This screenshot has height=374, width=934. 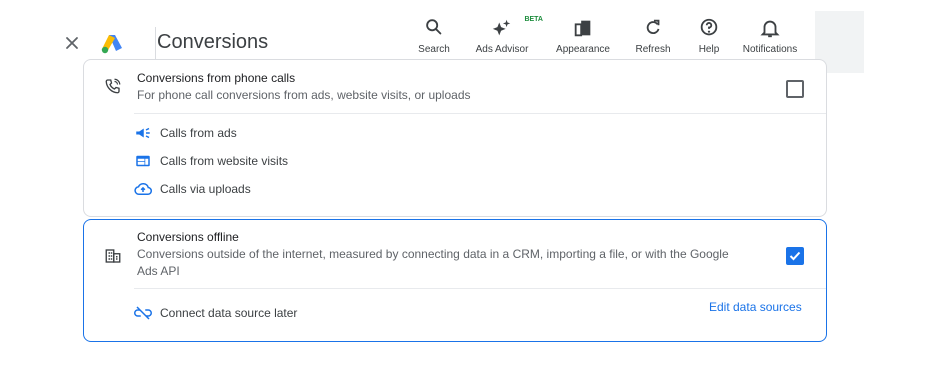 What do you see at coordinates (434, 36) in the screenshot?
I see `search-button: Search` at bounding box center [434, 36].